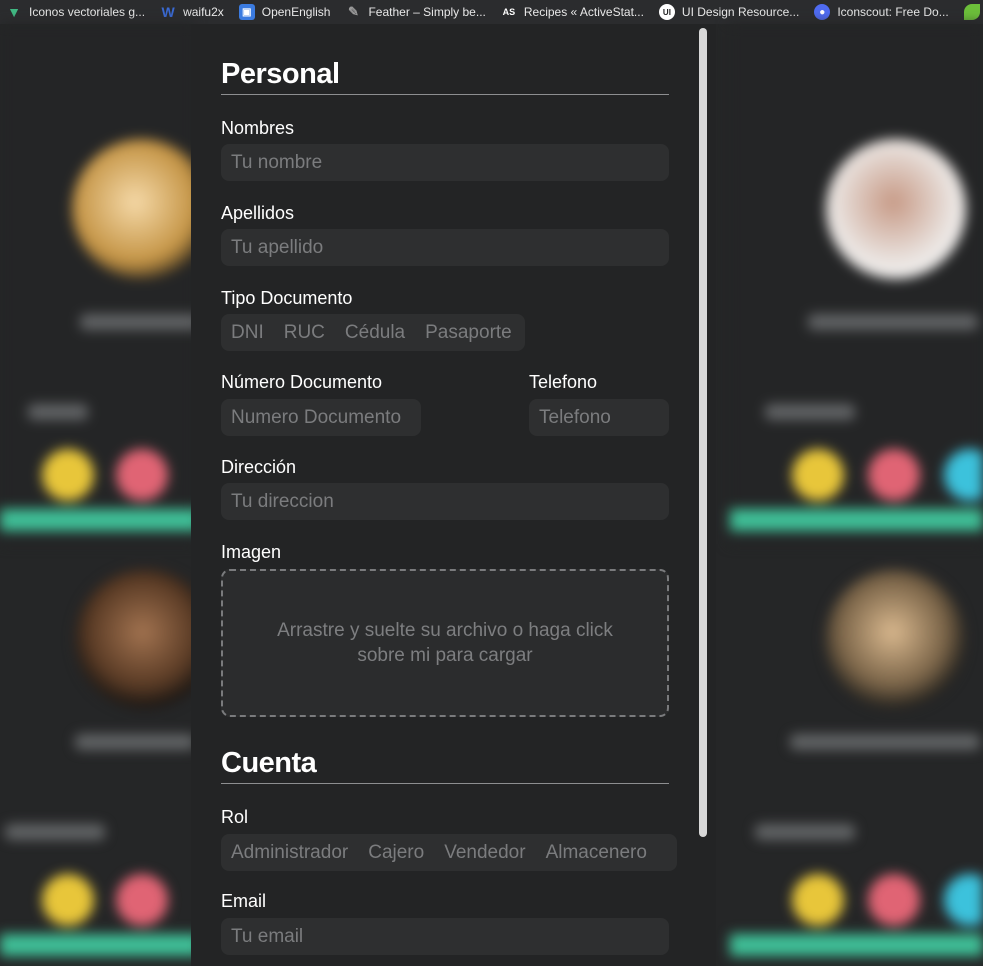 The height and width of the screenshot is (966, 983). Describe the element at coordinates (396, 853) in the screenshot. I see `rol-option-cajero: Cajero` at that location.